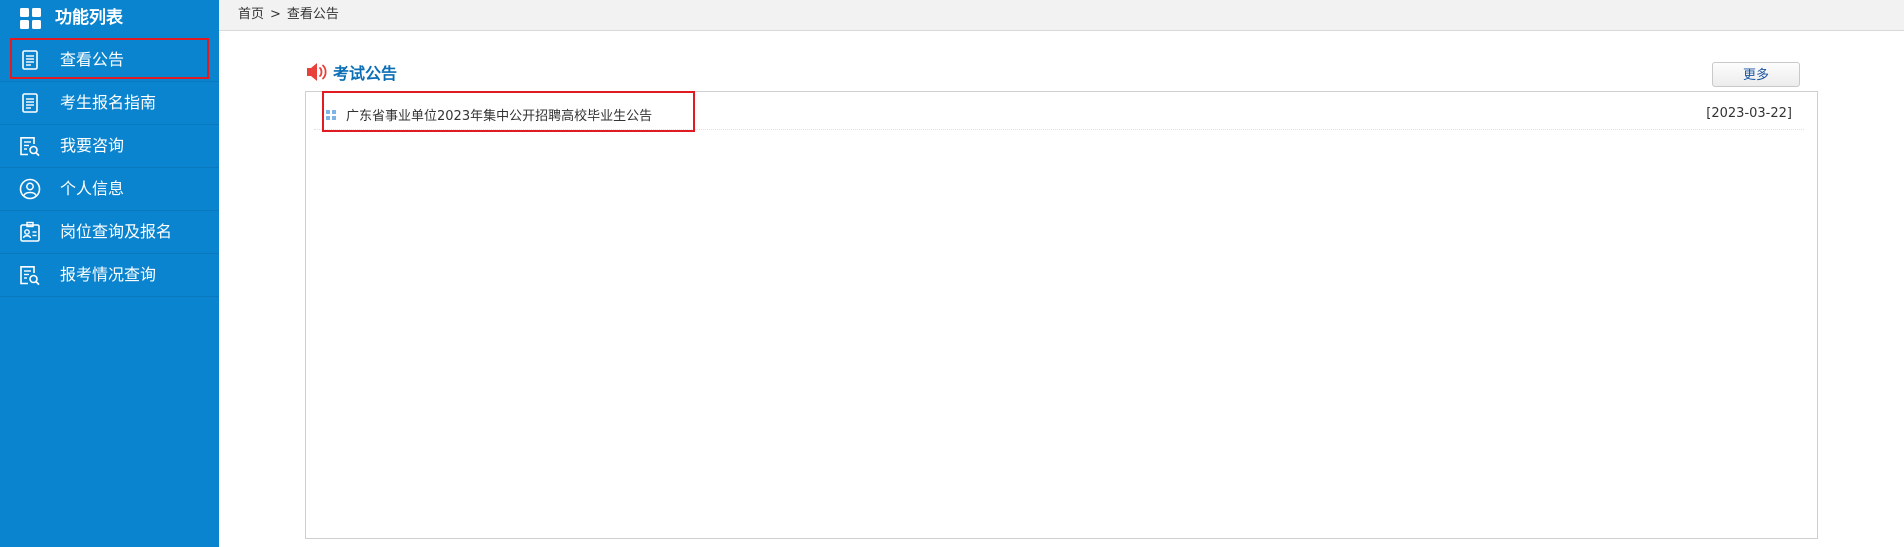  I want to click on sidebar-item-label: 报考情况查询, so click(108, 274).